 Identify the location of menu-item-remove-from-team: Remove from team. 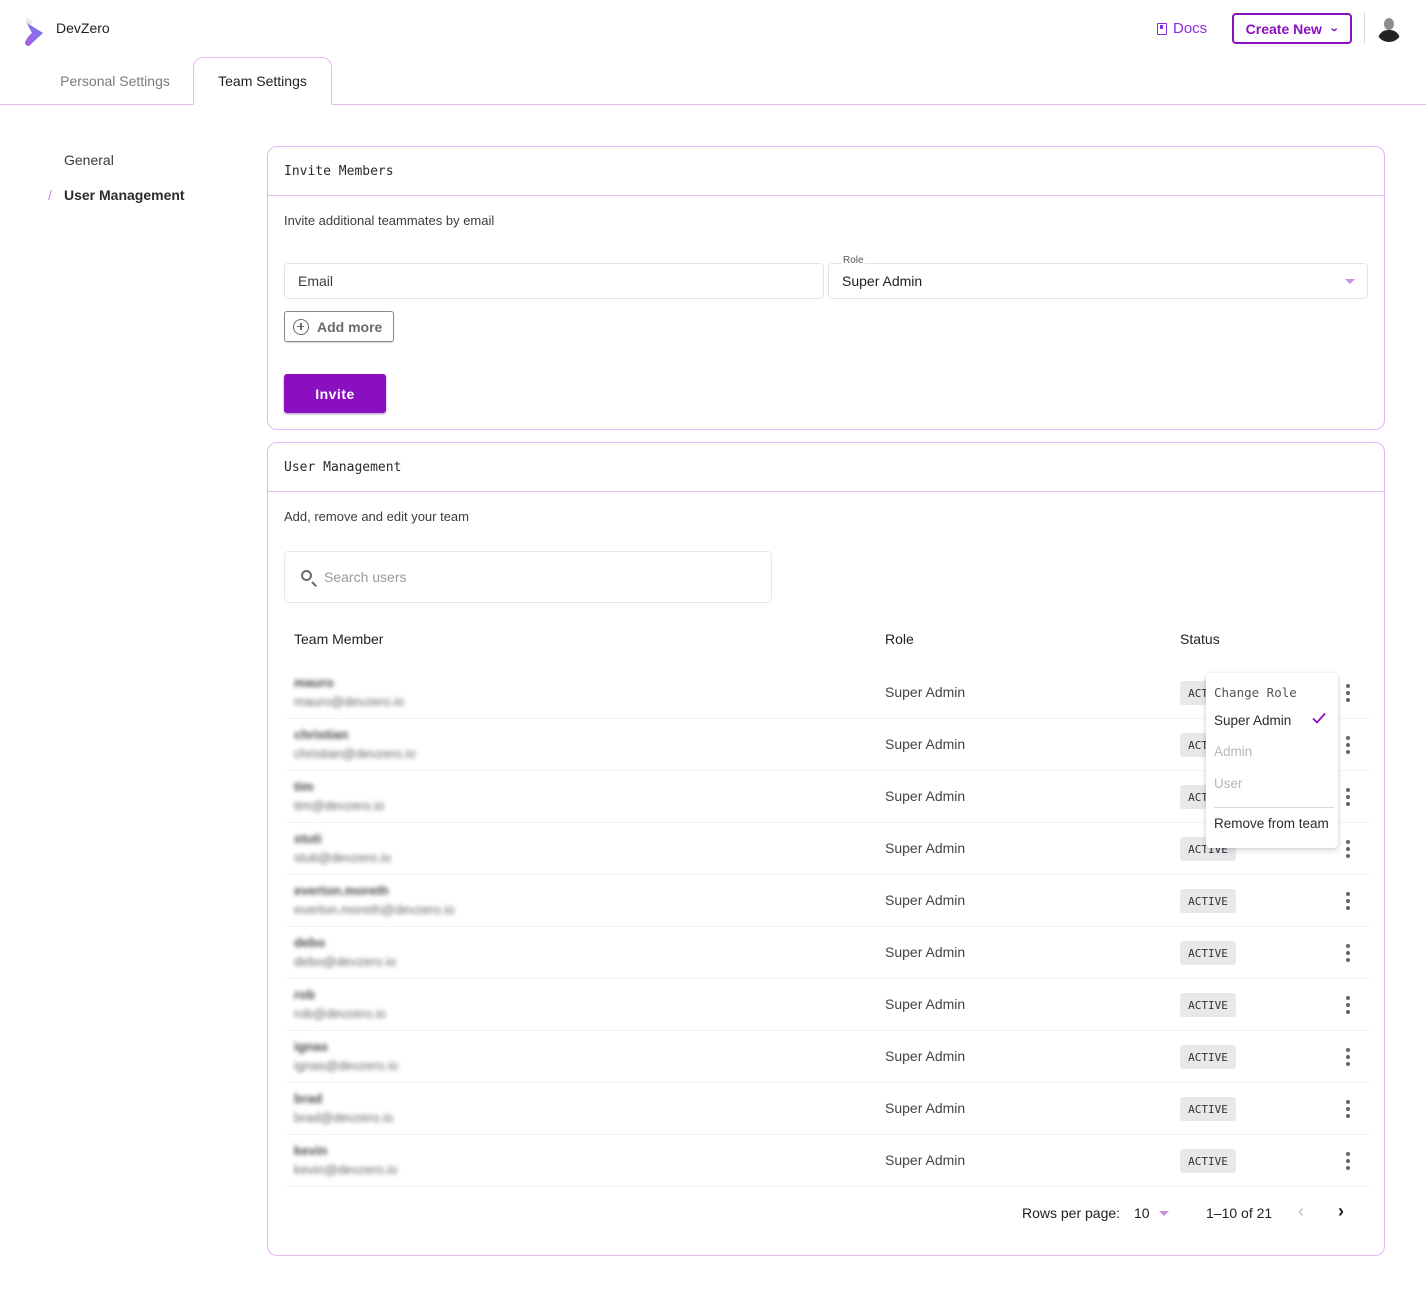
(1271, 823).